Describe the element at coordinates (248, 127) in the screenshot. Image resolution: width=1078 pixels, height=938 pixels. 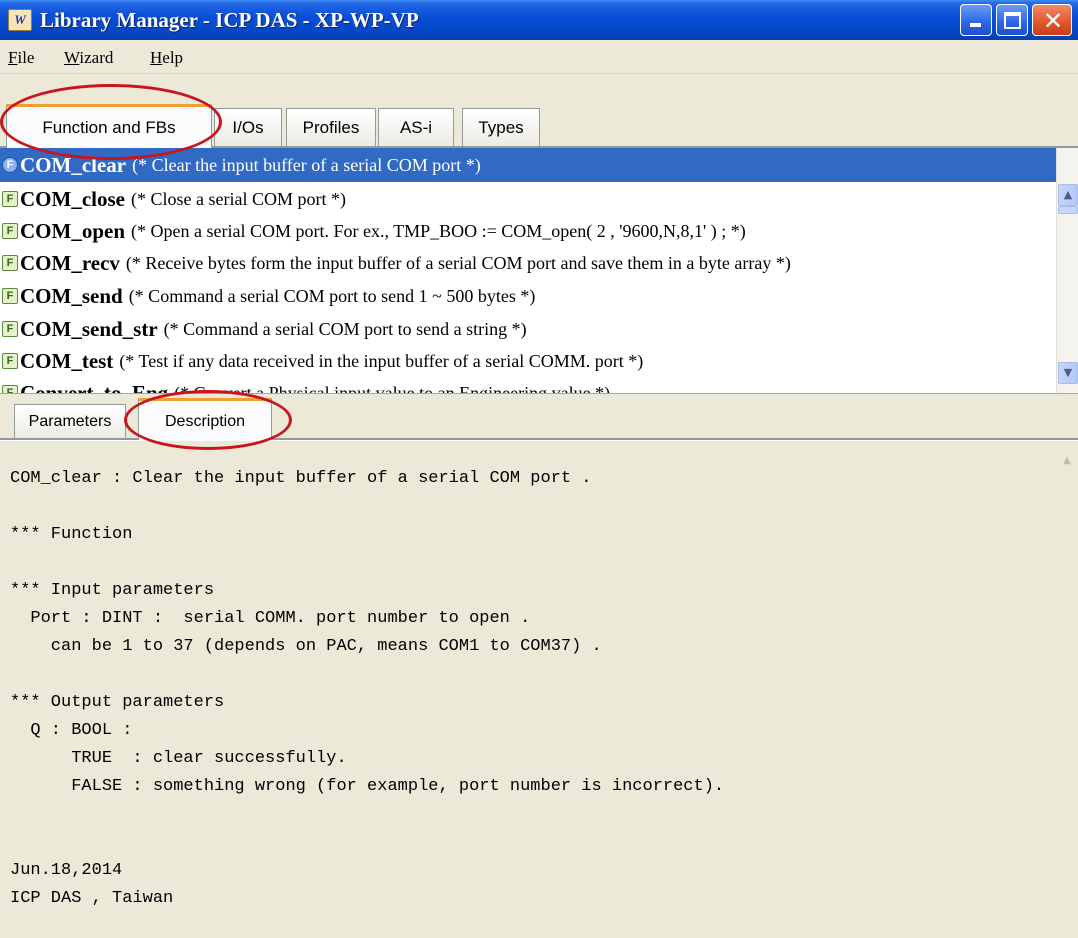
I see `tab-ios: I/Os` at that location.